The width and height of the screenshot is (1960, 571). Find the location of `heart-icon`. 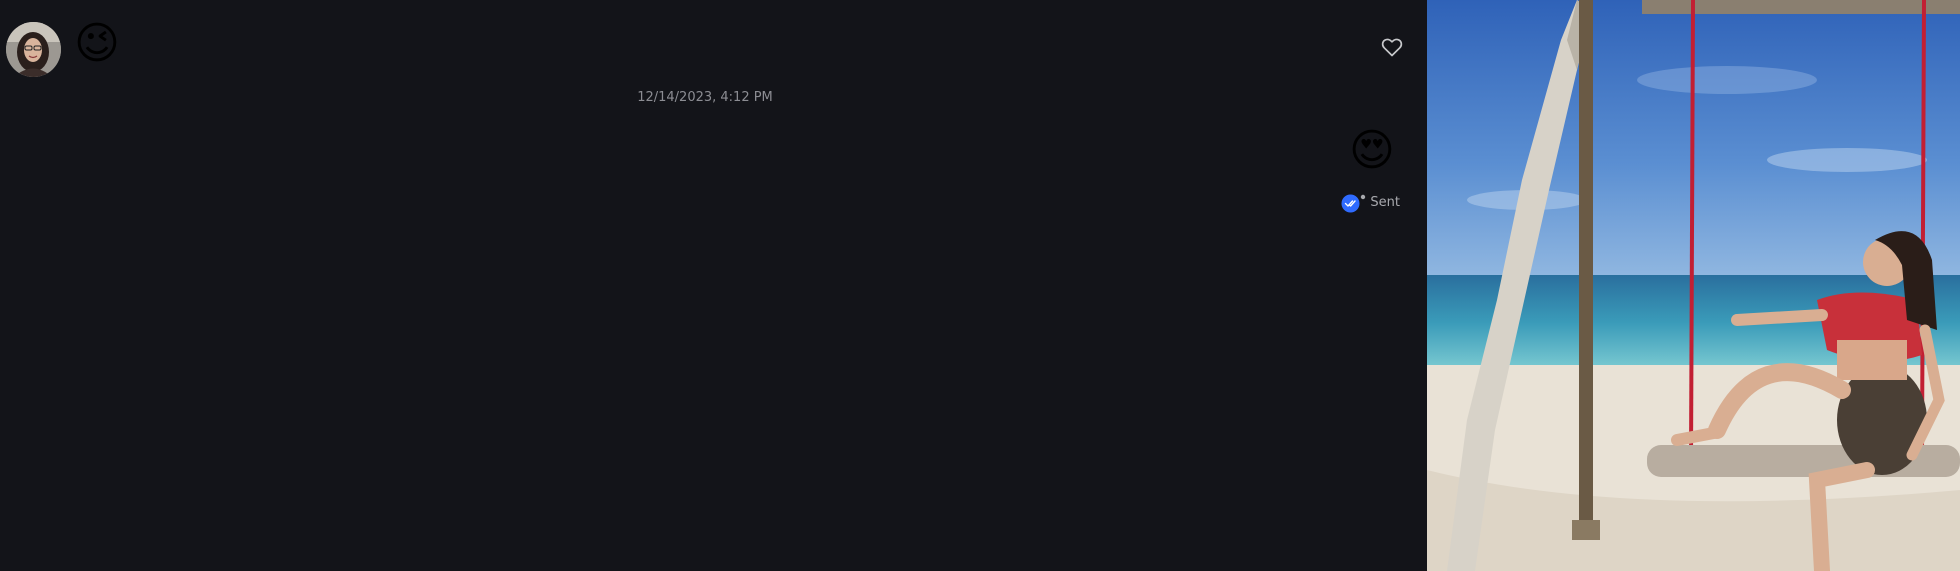

heart-icon is located at coordinates (1392, 47).